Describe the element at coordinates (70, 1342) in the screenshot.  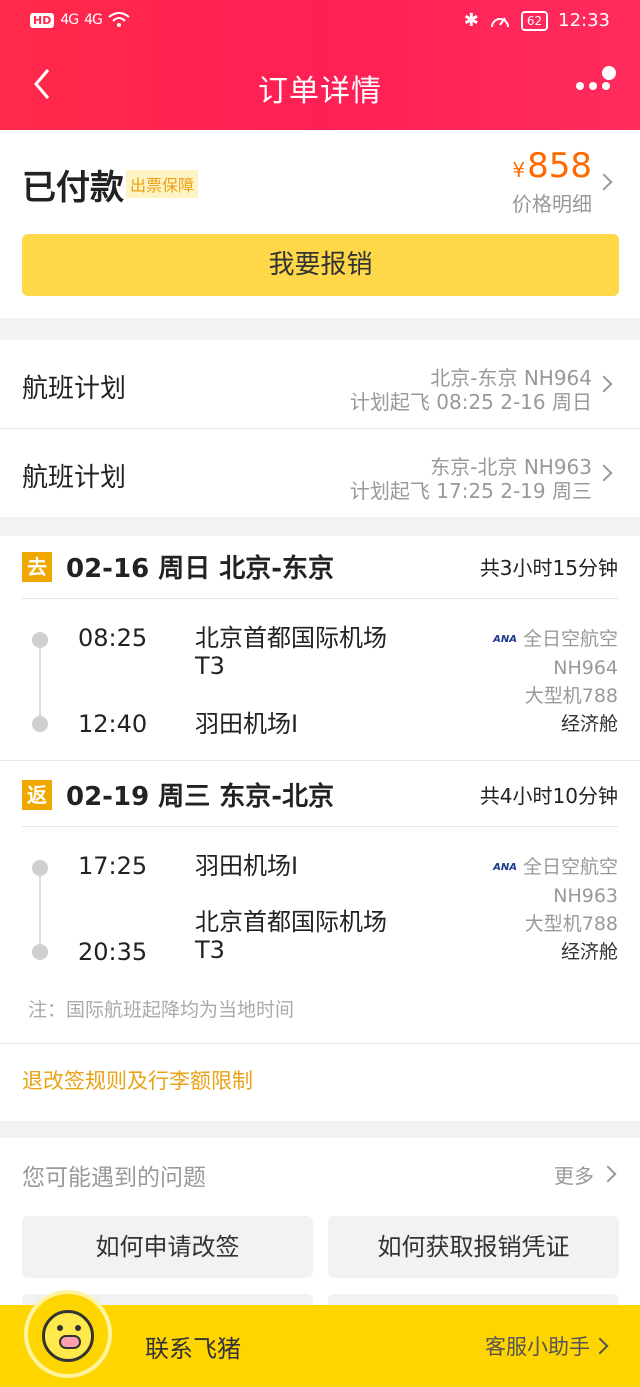
I see `mascot-nose` at that location.